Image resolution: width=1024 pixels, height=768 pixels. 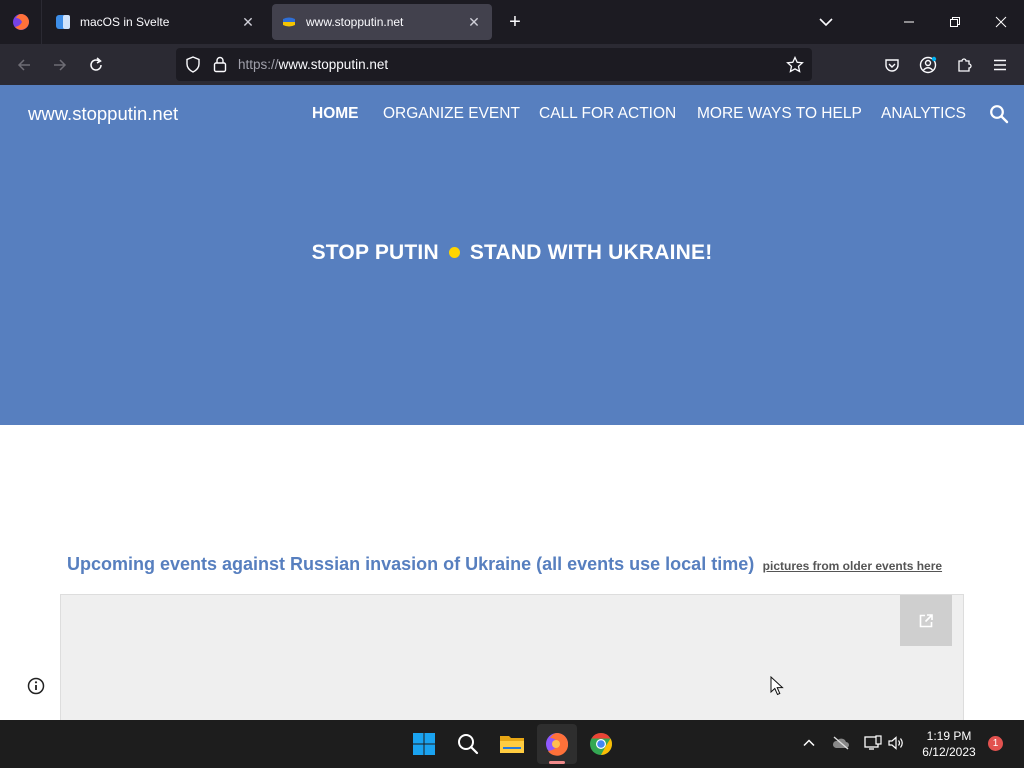 What do you see at coordinates (923, 115) in the screenshot?
I see `nav-analytics: ANALYTICS` at bounding box center [923, 115].